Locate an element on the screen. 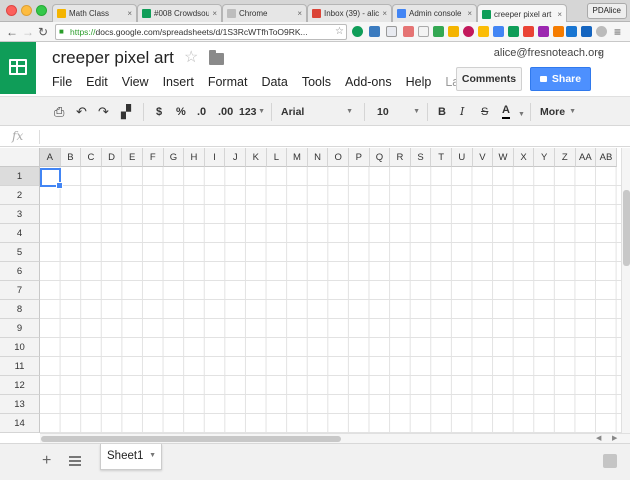 This screenshot has height=480, width=630. vertical-scroll-thumb is located at coordinates (626, 228).